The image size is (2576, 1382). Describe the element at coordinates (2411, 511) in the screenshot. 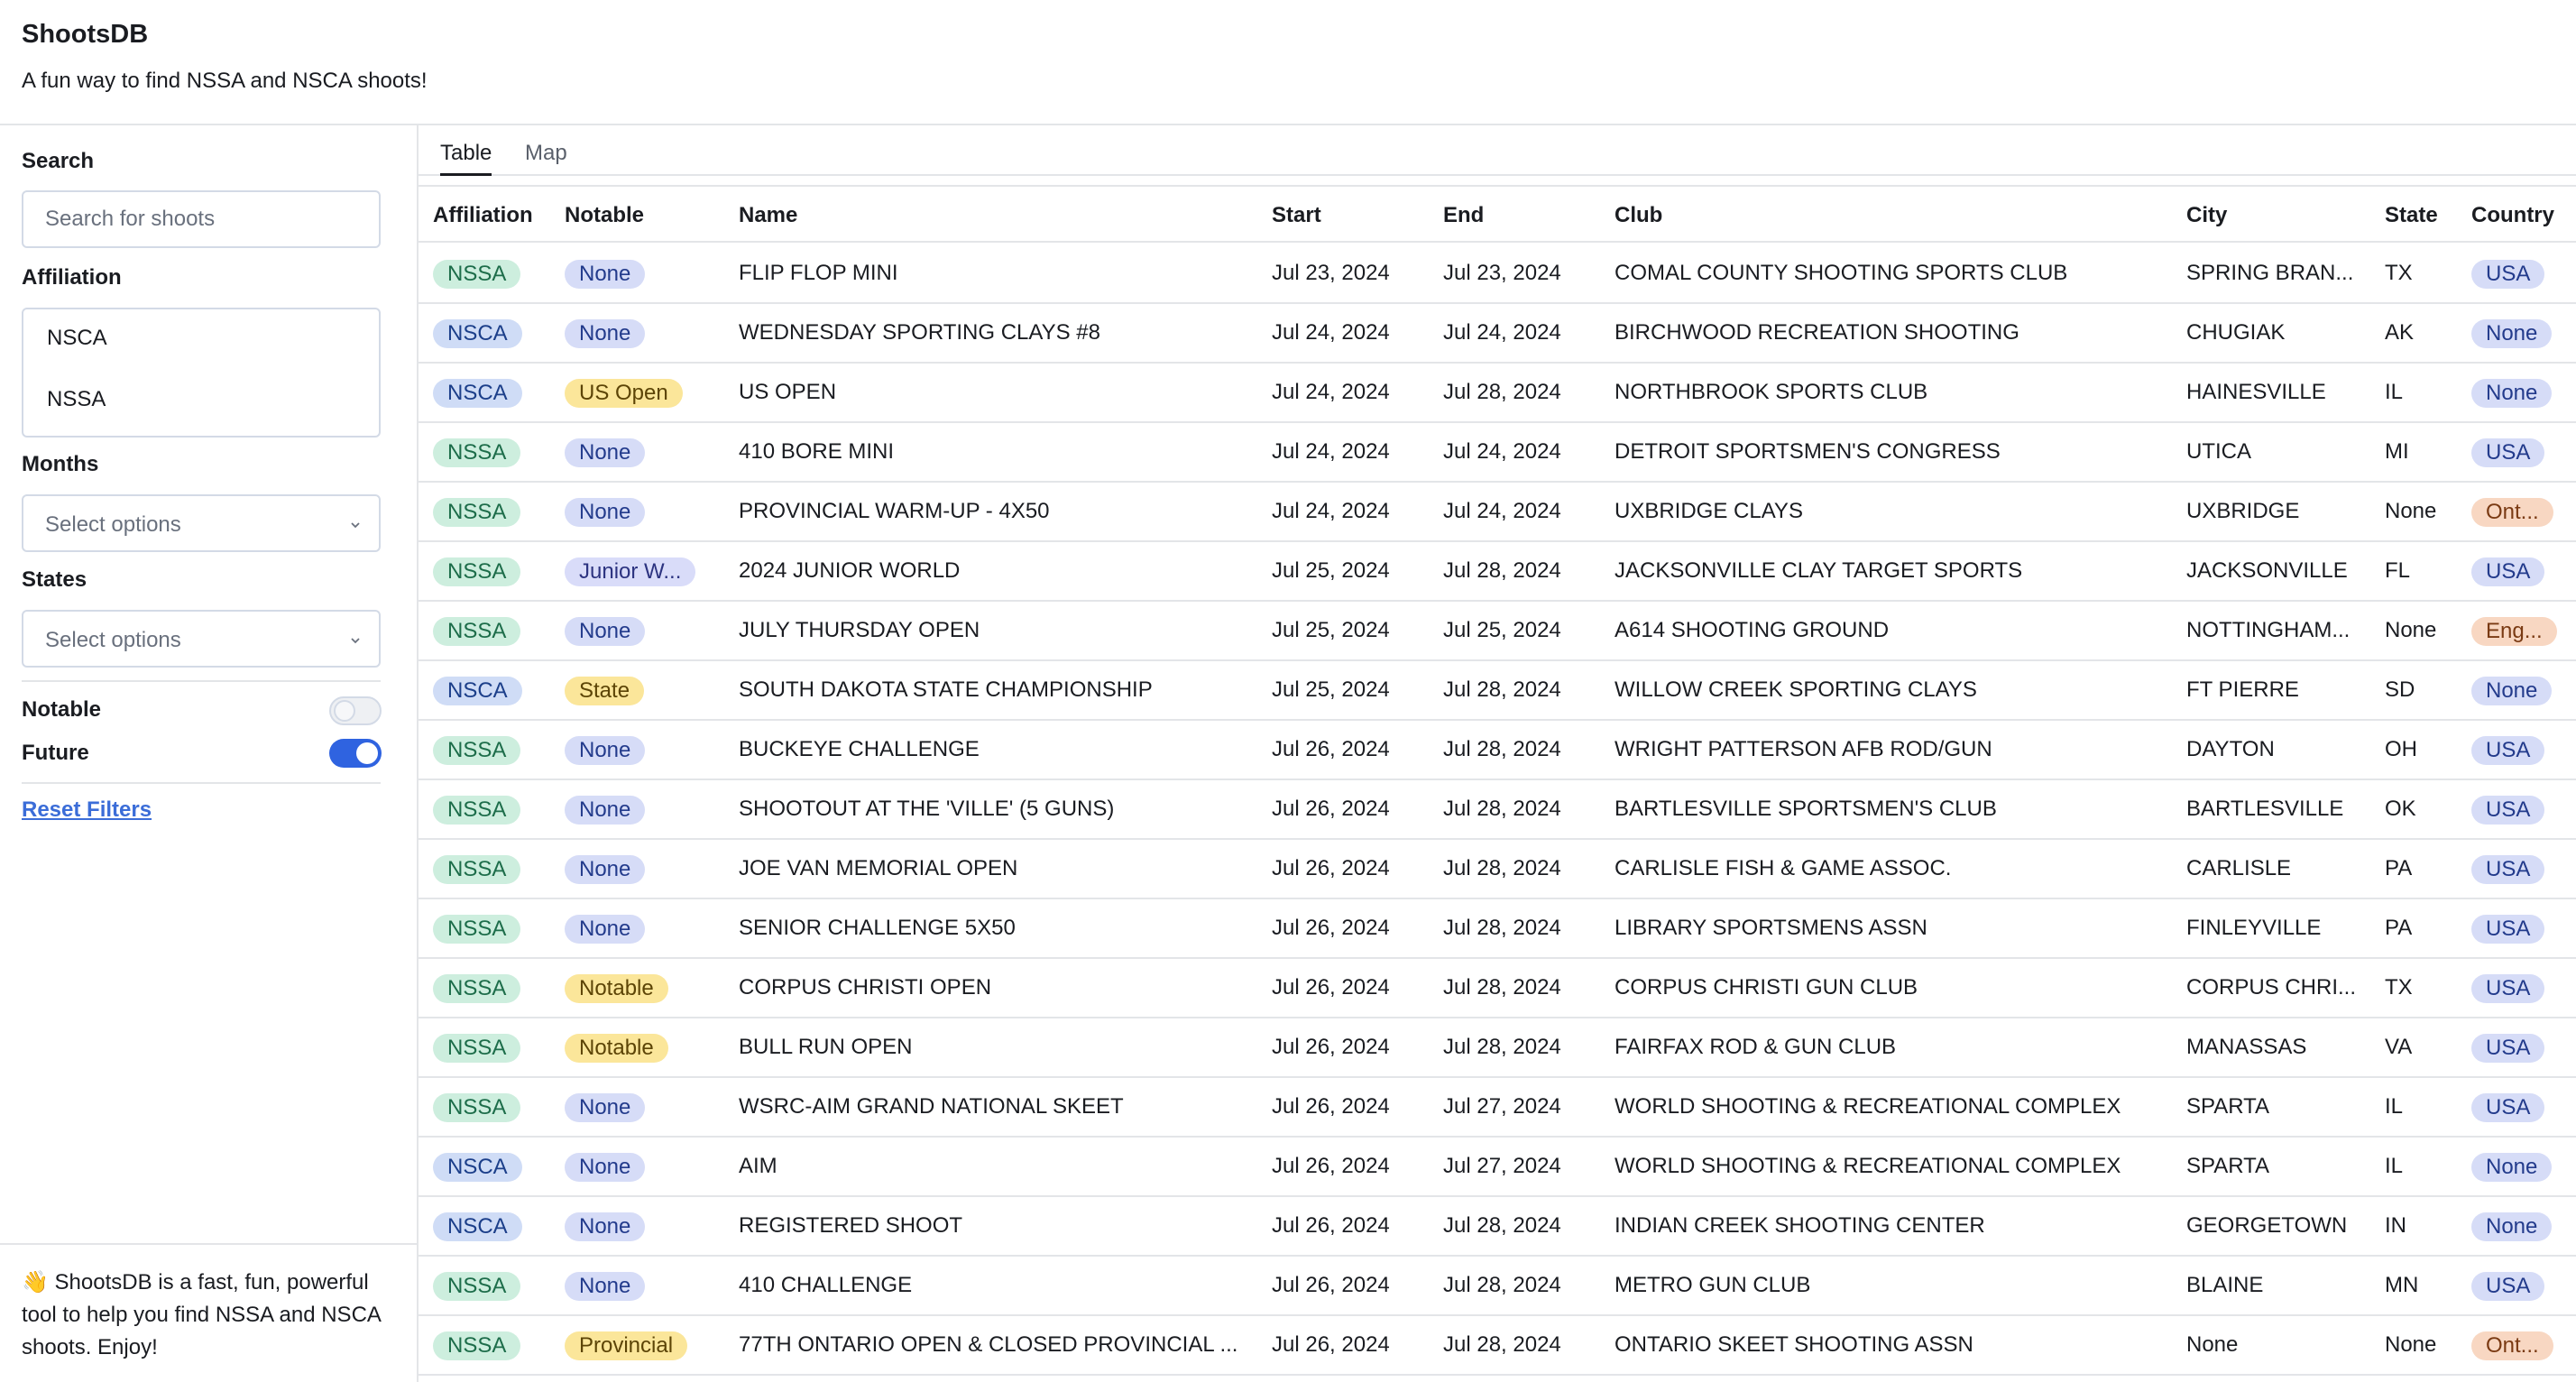

I see `cell-state: None` at that location.